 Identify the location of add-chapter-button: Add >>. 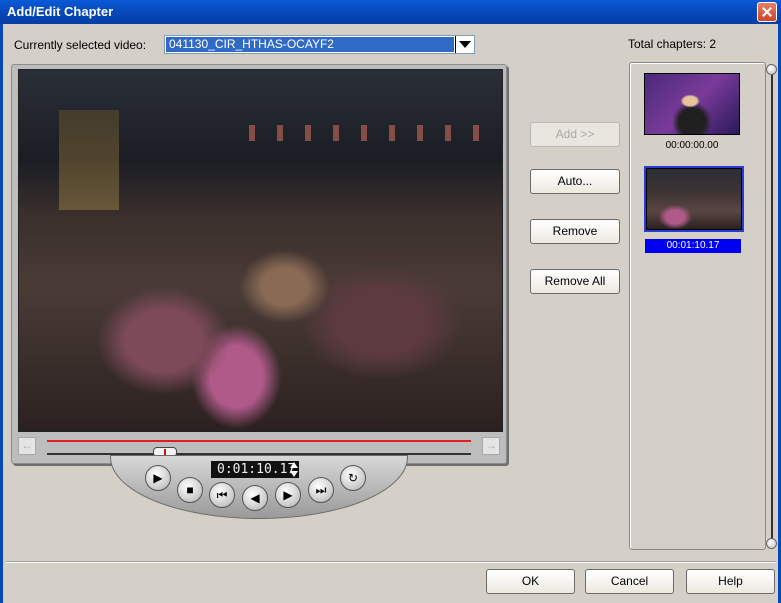
(575, 134).